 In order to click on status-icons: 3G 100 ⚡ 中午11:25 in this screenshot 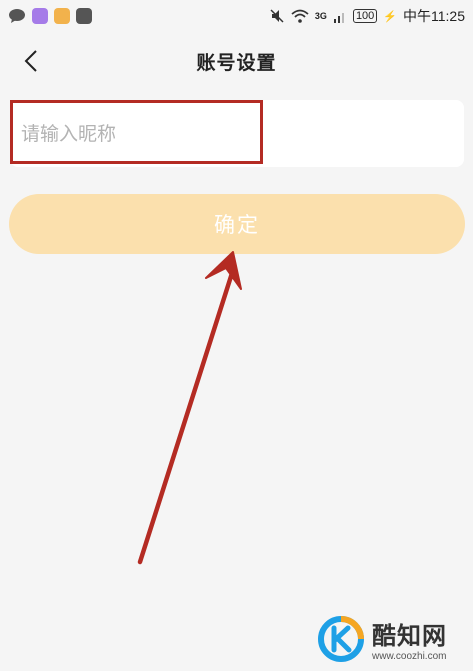, I will do `click(367, 16)`.